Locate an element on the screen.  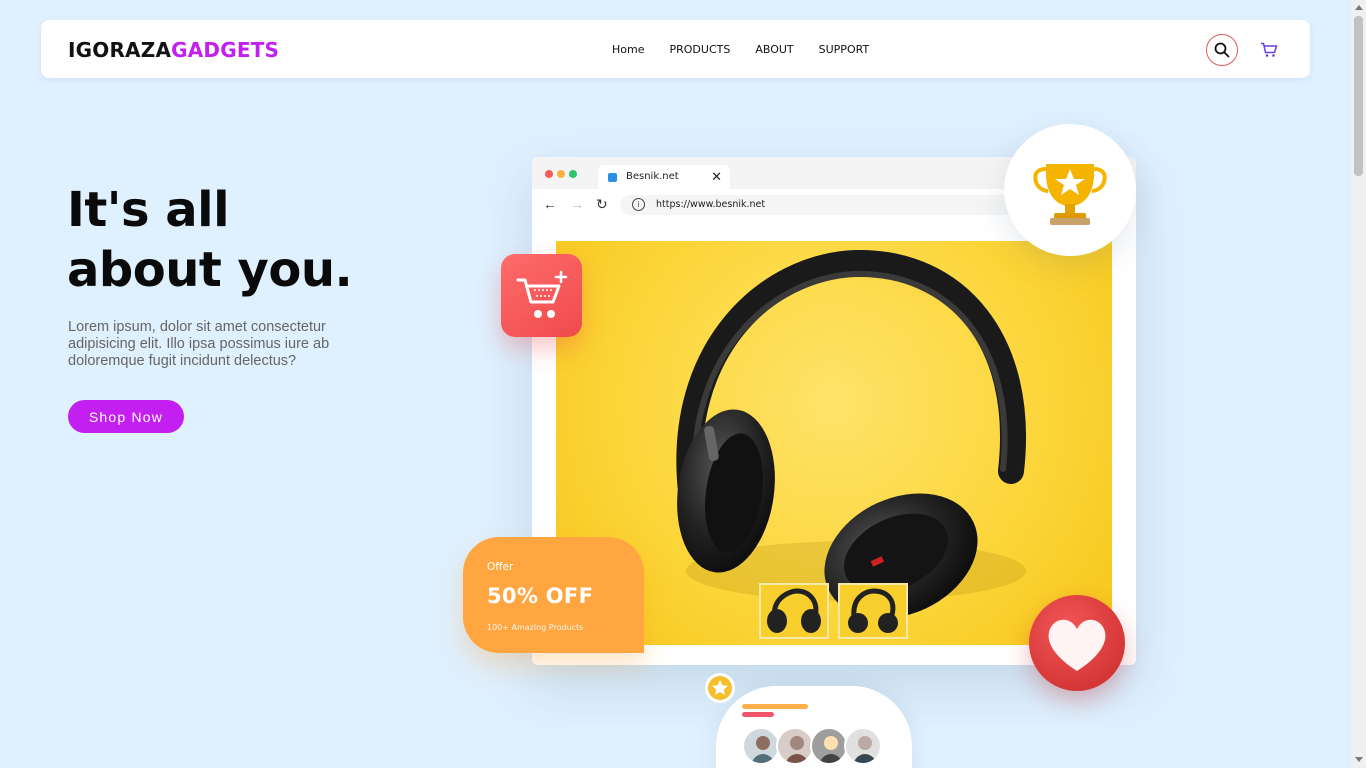
shopping-cart-icon is located at coordinates (1269, 49).